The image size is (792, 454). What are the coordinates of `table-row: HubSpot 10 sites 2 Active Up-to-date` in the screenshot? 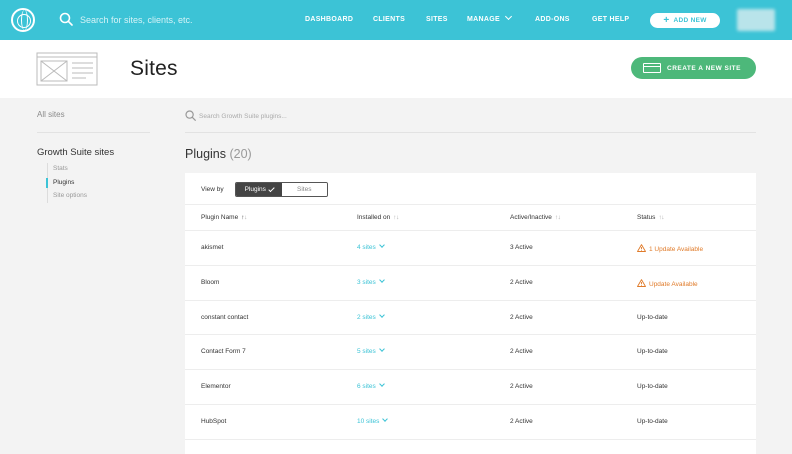 It's located at (470, 422).